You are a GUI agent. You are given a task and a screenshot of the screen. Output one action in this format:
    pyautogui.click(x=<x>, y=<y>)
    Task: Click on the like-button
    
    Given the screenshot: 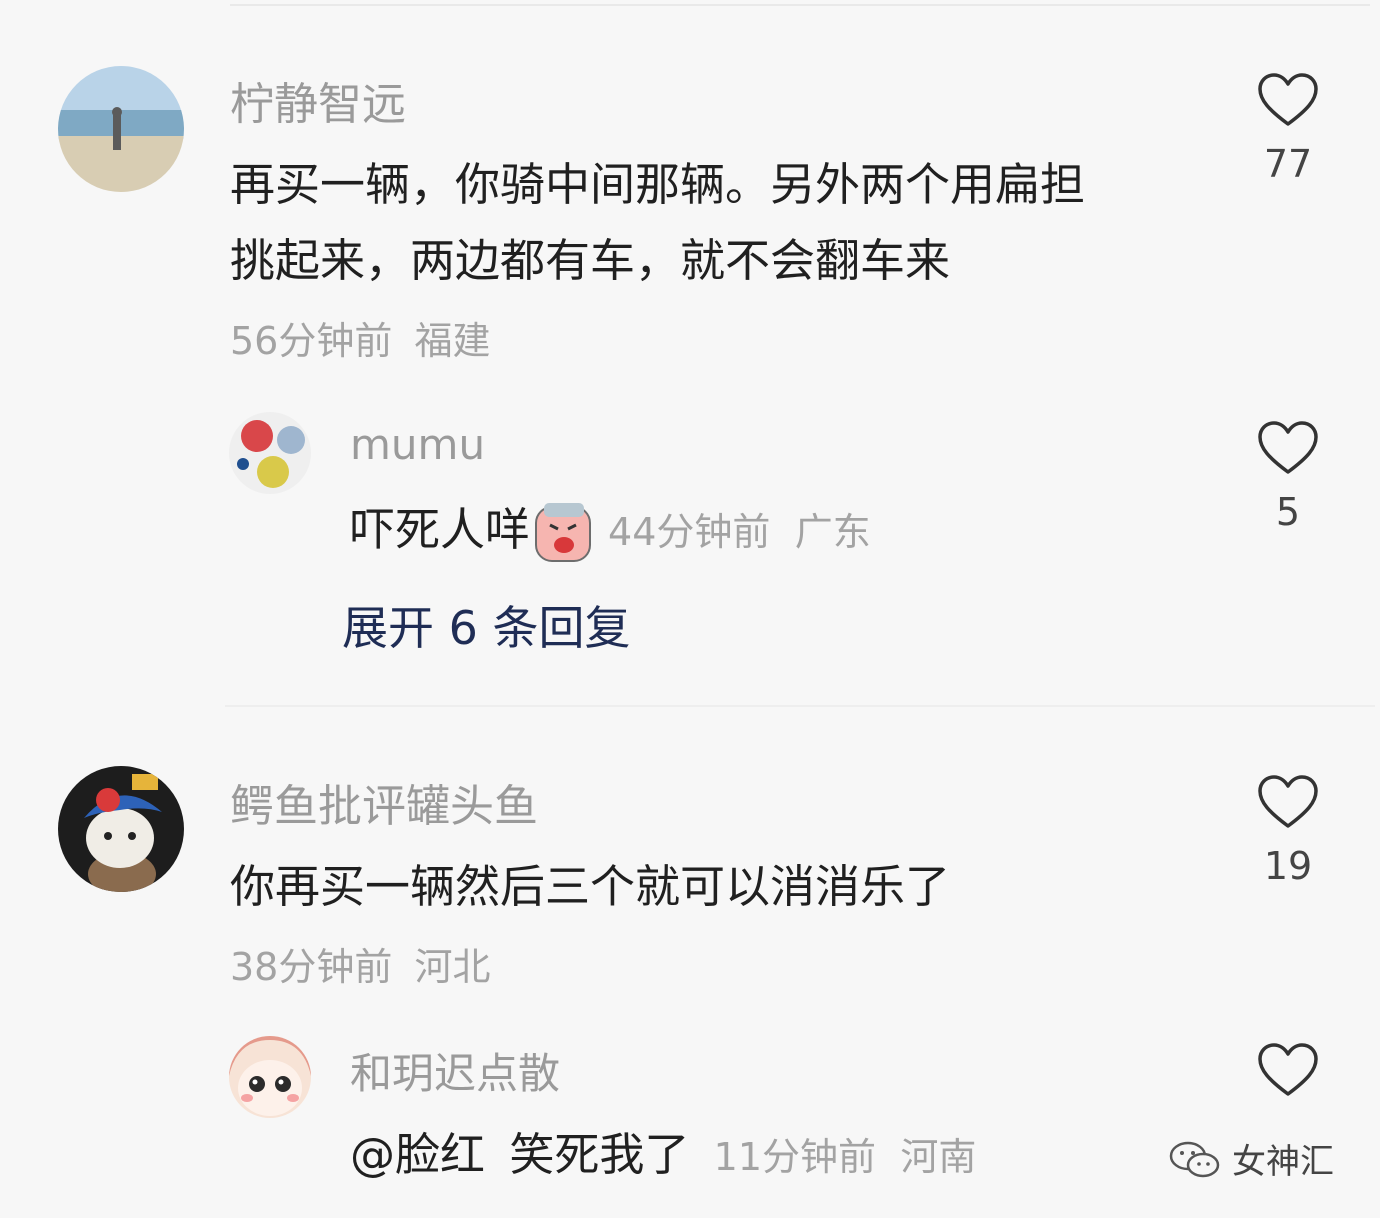 What is the action you would take?
    pyautogui.click(x=1288, y=1070)
    